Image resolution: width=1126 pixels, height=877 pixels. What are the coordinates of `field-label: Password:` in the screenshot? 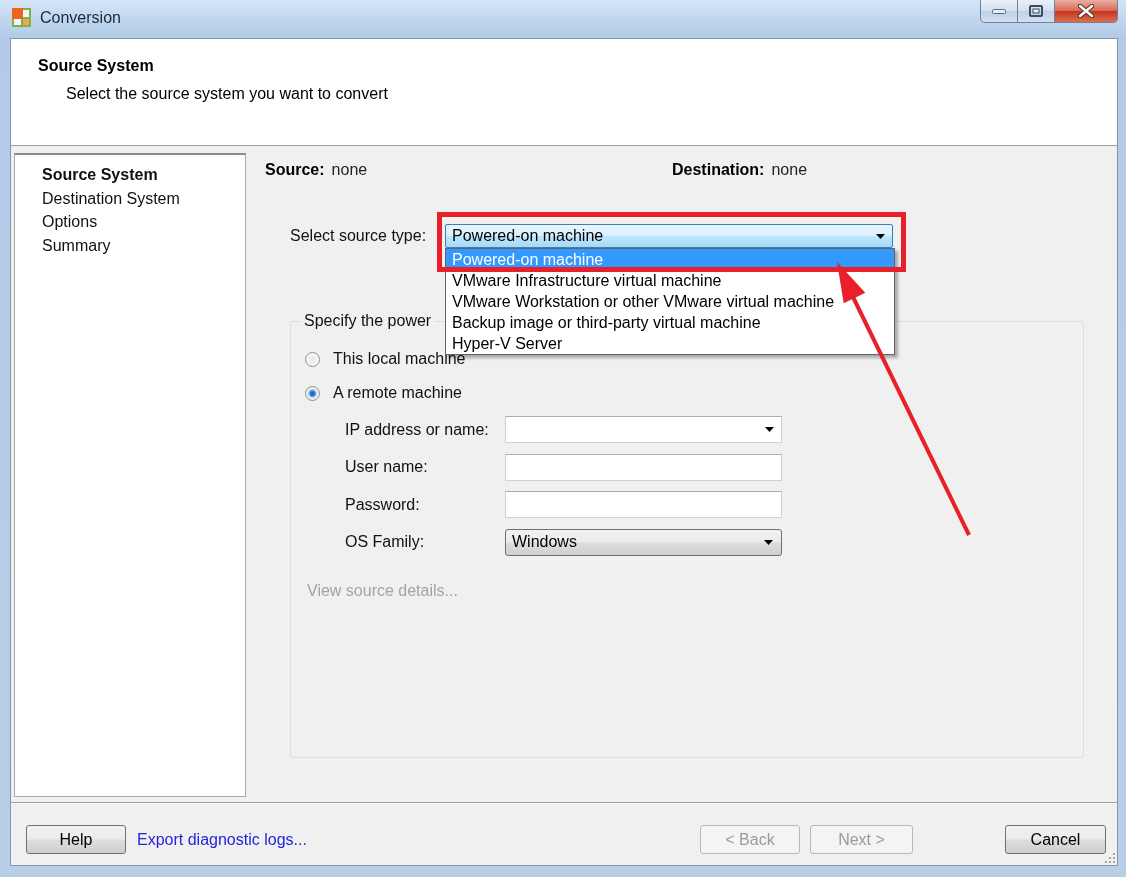 It's located at (382, 504).